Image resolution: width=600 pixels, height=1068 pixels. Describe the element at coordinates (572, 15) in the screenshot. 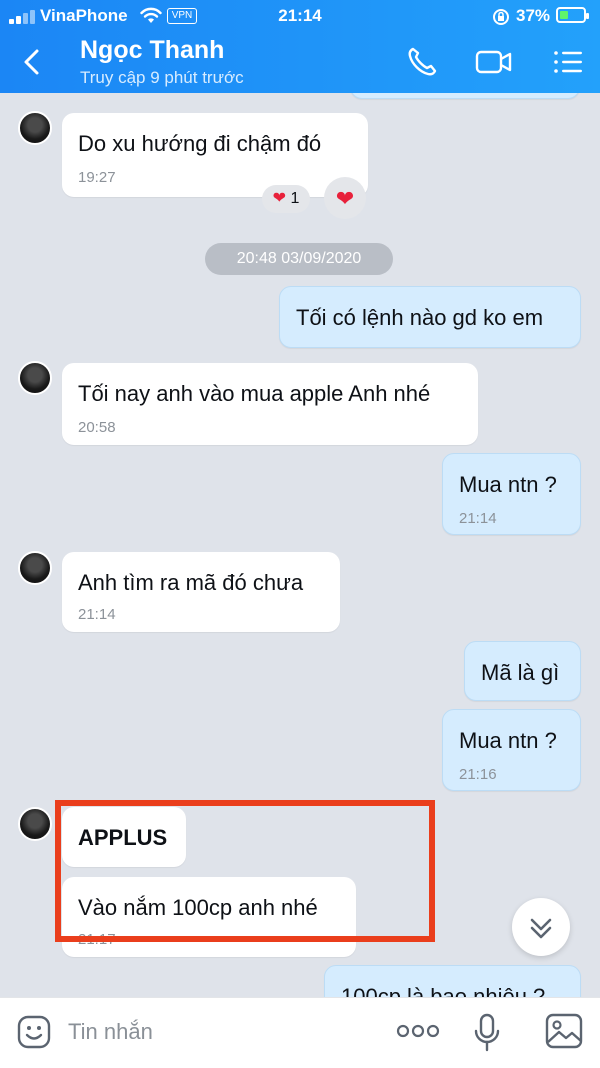

I see `battery-icon` at that location.